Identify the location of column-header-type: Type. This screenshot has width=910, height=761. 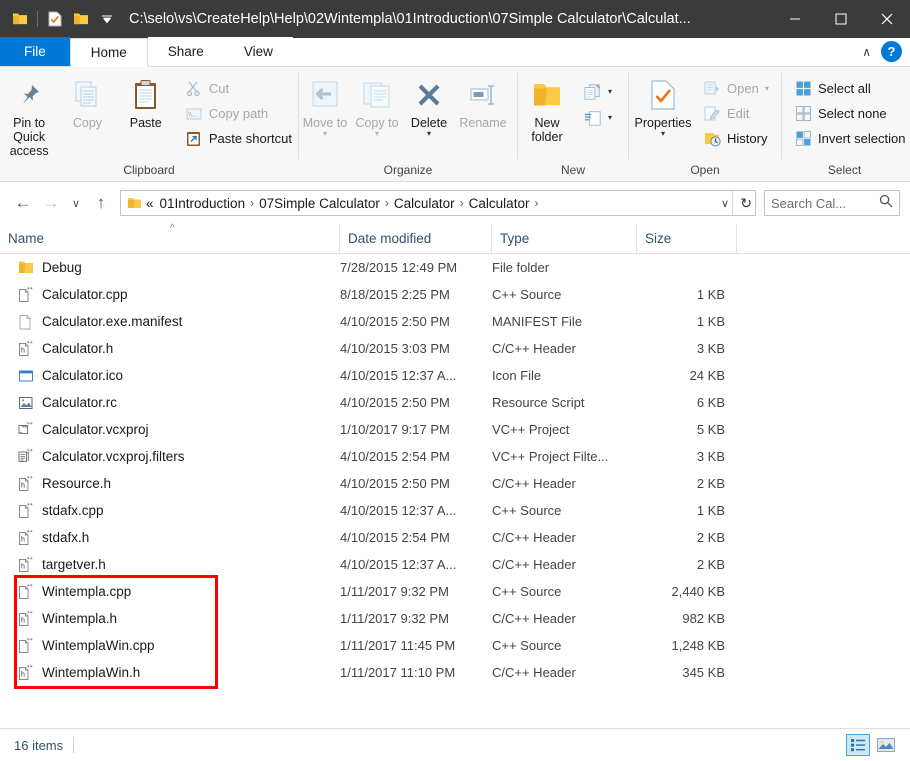
(564, 238).